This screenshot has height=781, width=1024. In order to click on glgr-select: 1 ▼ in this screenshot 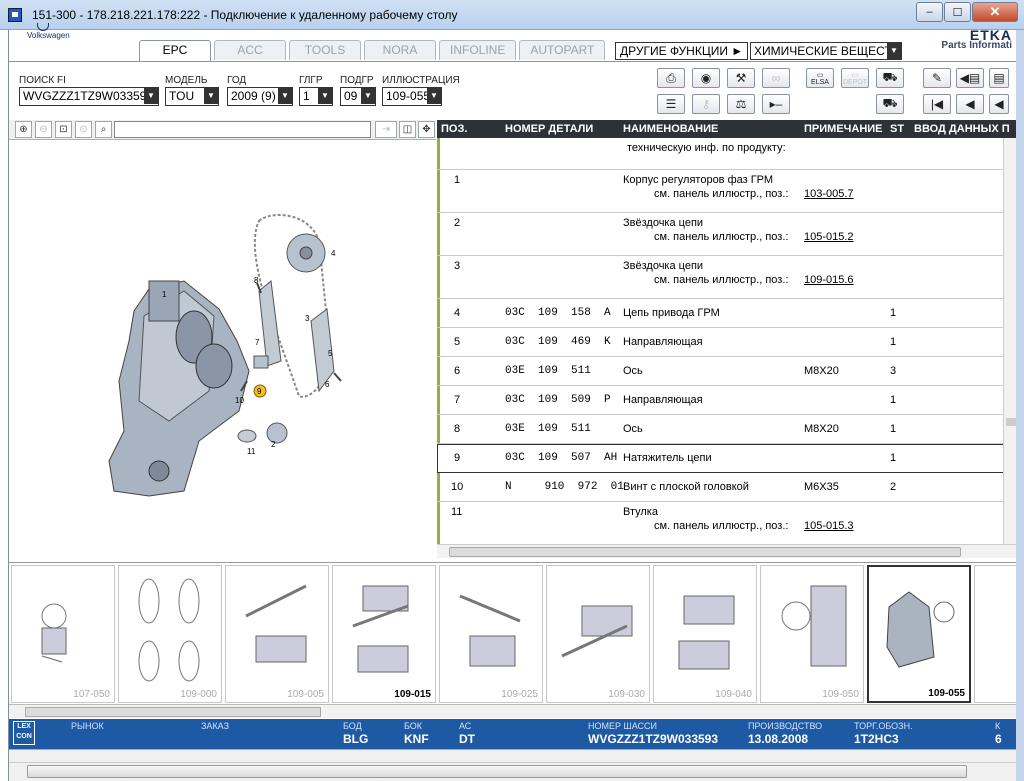, I will do `click(316, 96)`.